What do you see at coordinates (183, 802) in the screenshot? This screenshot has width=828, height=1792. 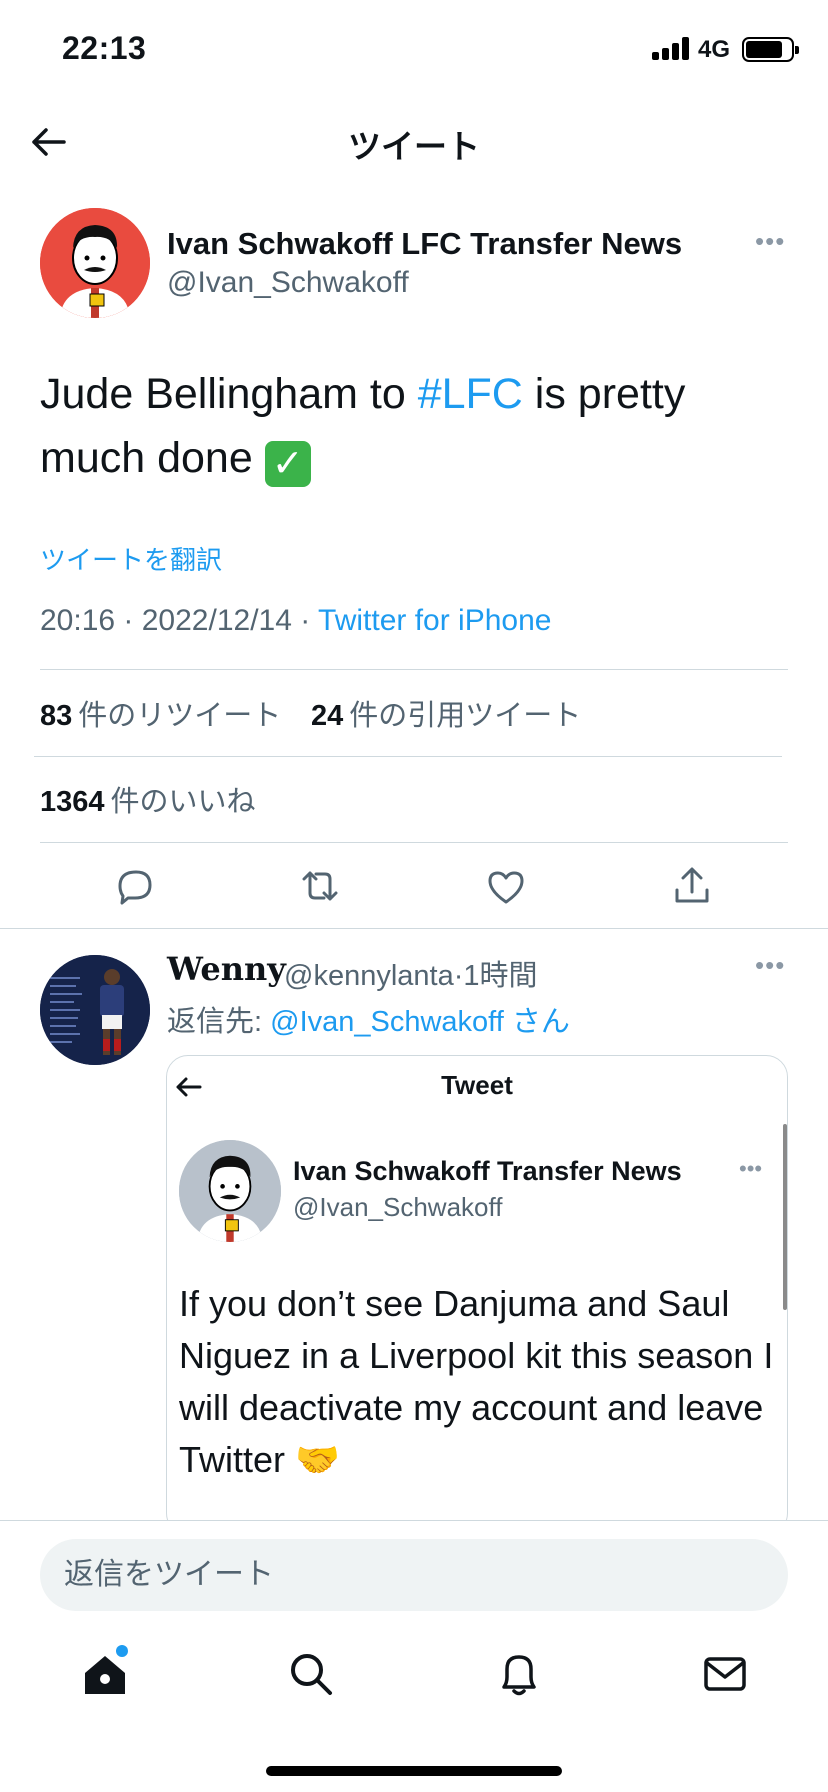 I see `likes-label: 件のいいね` at bounding box center [183, 802].